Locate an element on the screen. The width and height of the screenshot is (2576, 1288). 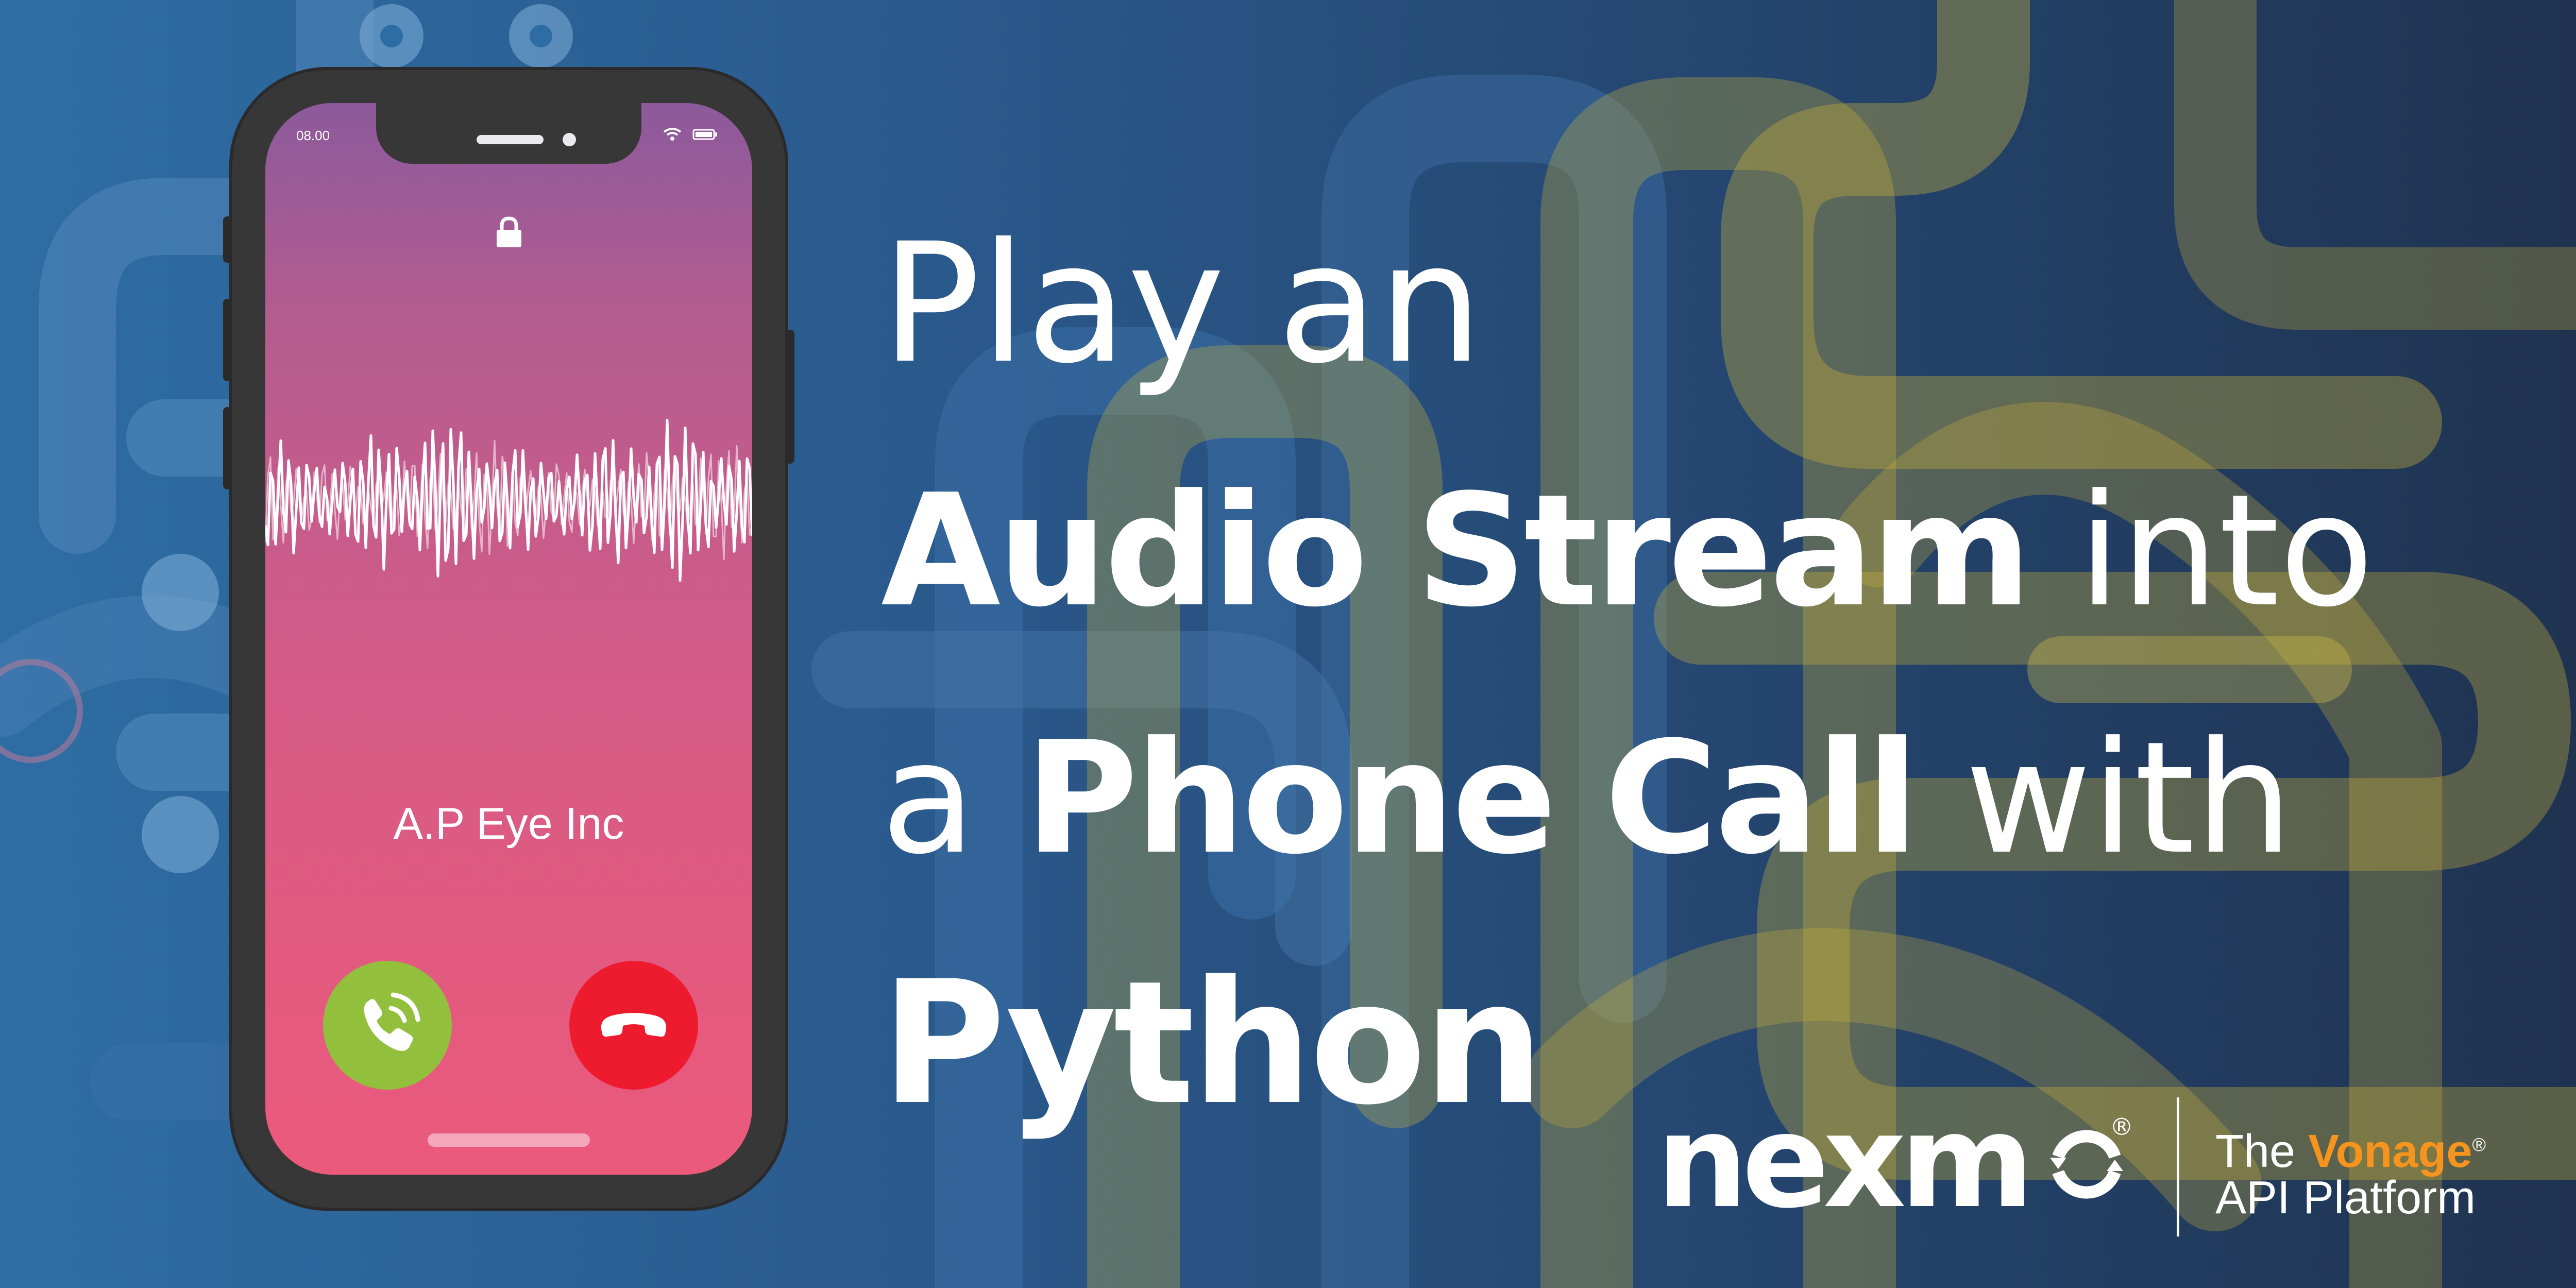
audio-waveform is located at coordinates (508, 500).